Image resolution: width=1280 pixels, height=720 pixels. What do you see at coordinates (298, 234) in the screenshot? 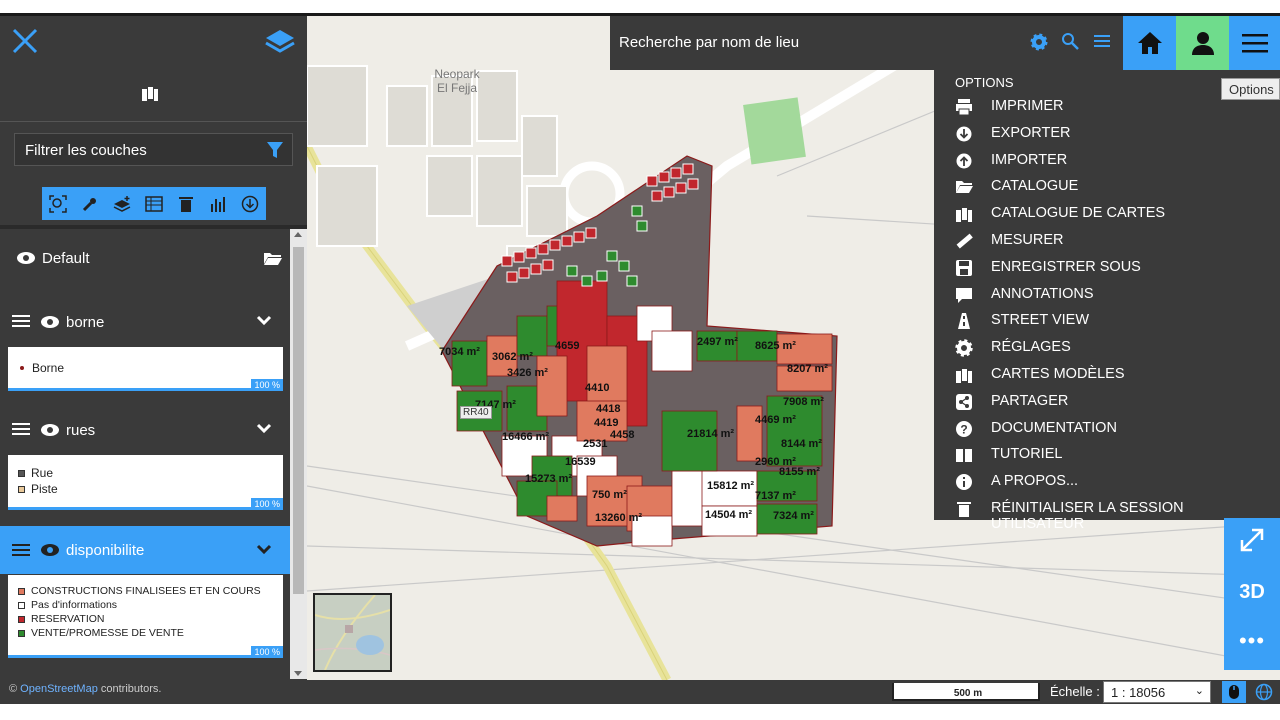
I see `scroll-up-arrow` at bounding box center [298, 234].